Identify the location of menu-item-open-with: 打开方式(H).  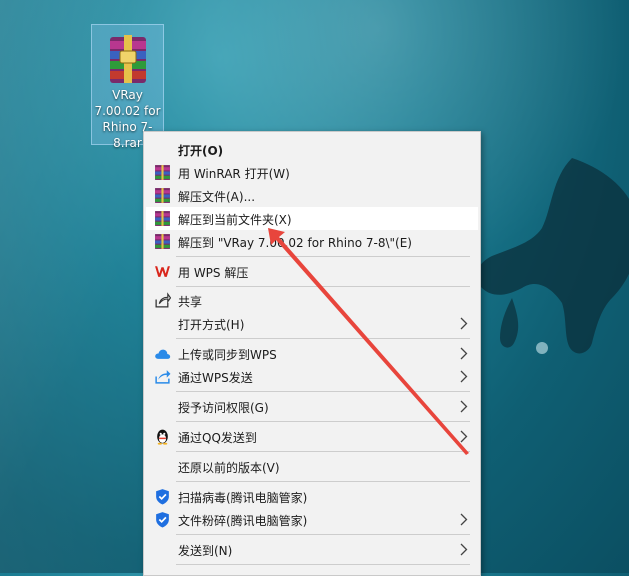
(312, 323).